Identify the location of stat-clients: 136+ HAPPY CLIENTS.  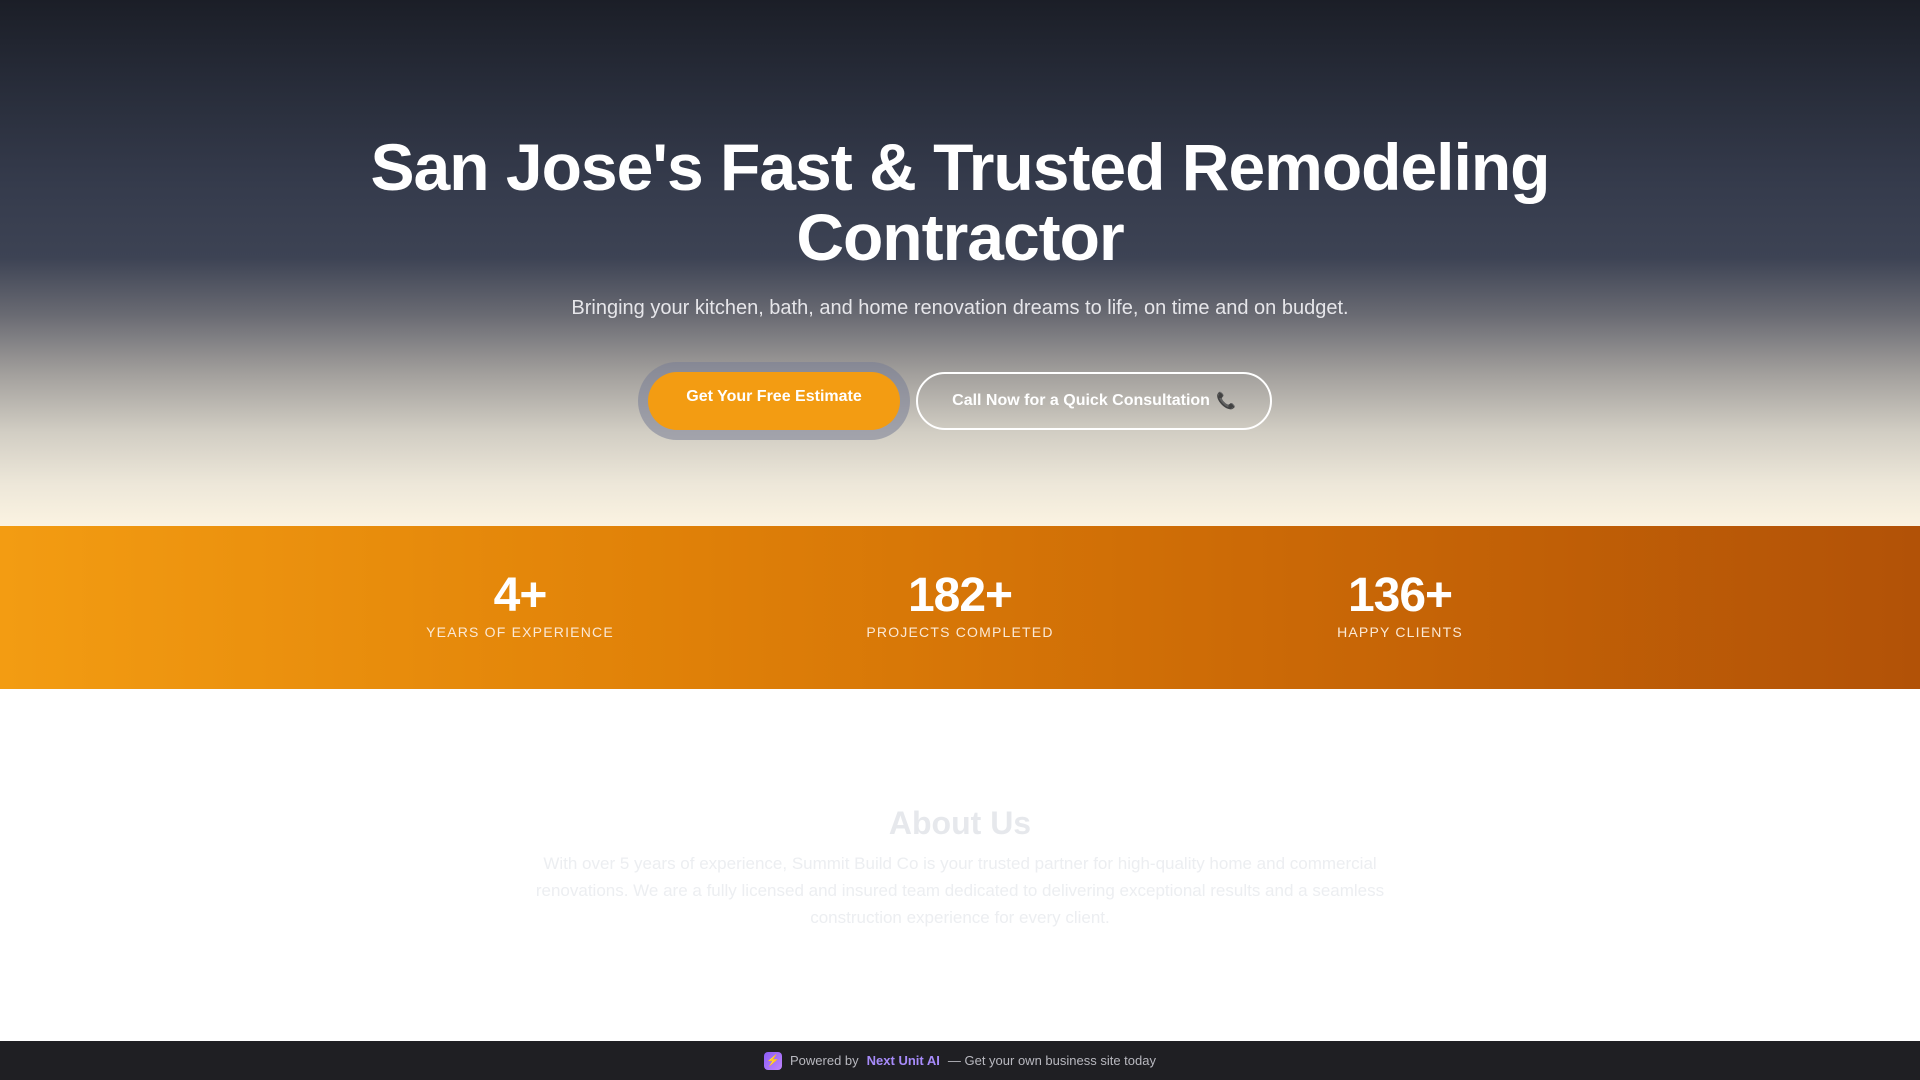
(1400, 583).